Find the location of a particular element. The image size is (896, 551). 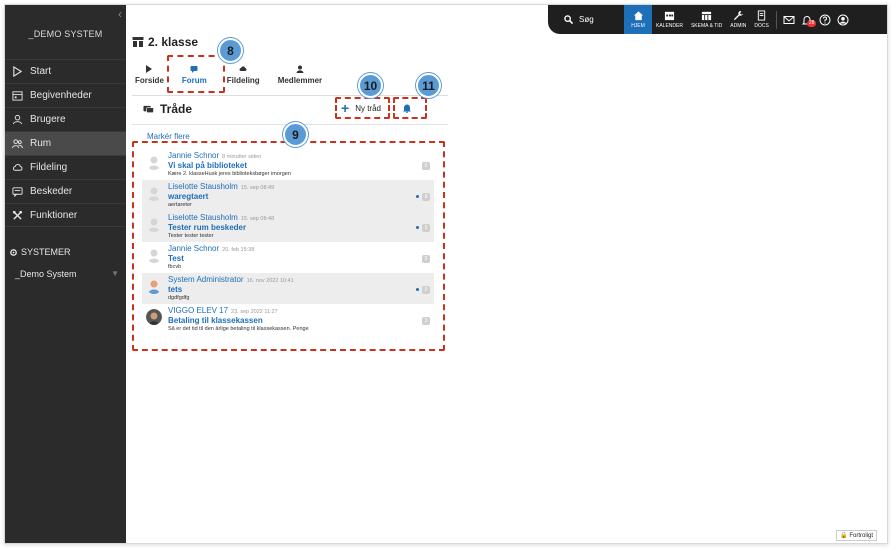

sidebar-item-fildeling: Fildeling is located at coordinates (65, 167).